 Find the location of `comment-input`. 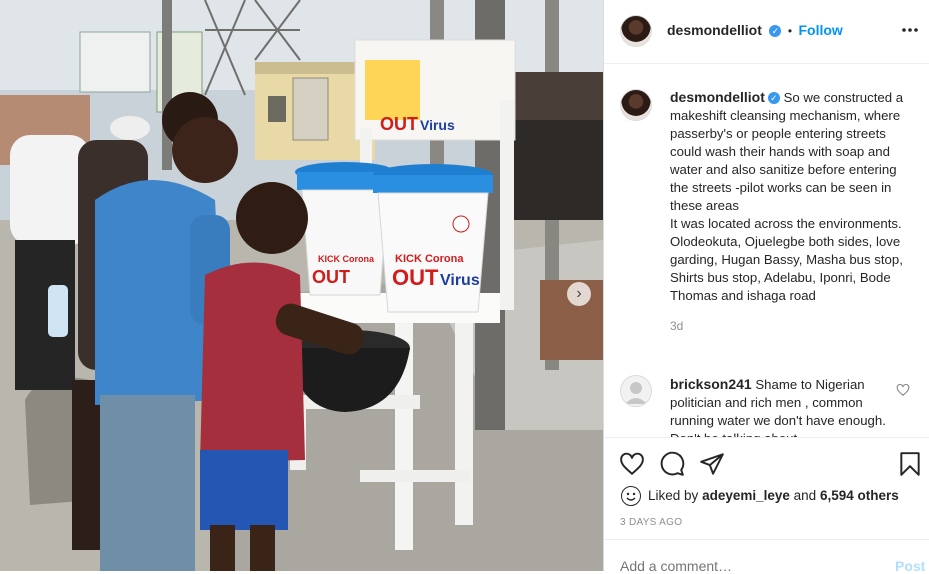

comment-input is located at coordinates (735, 566).